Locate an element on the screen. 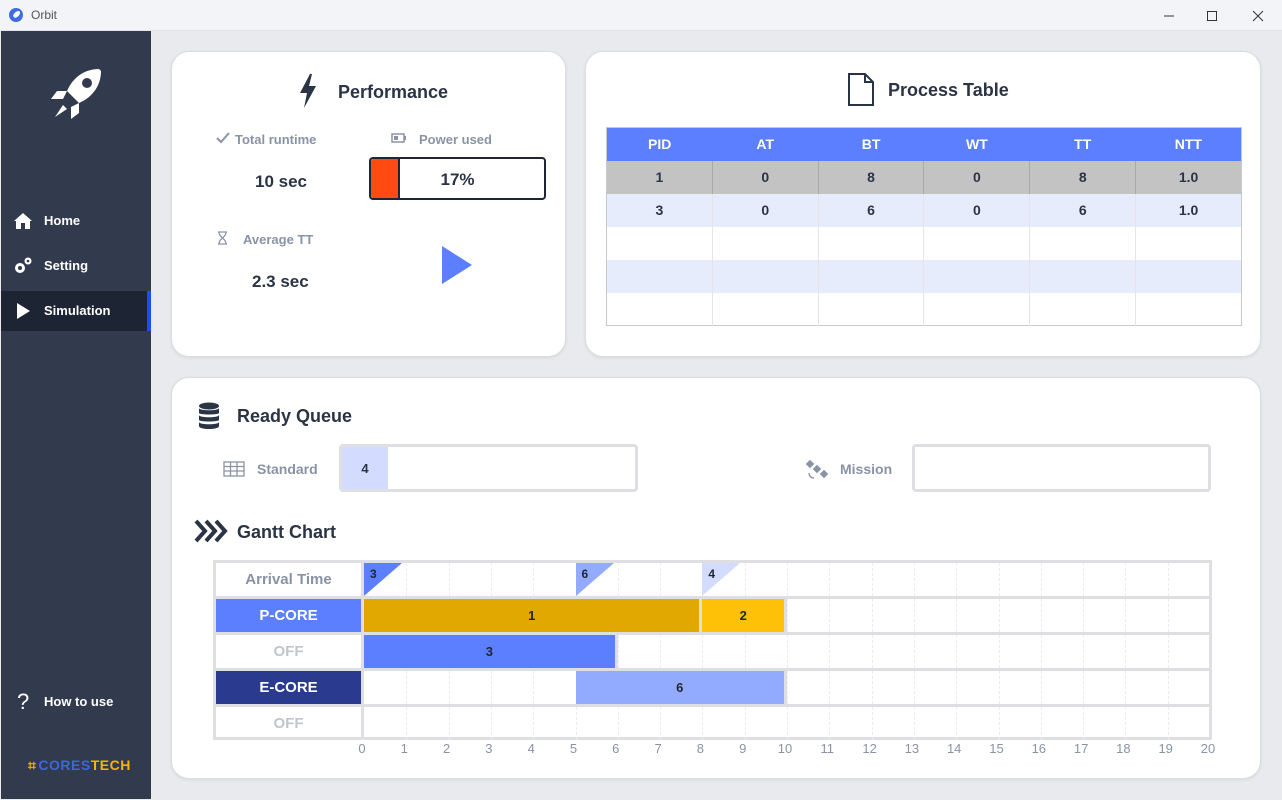 This screenshot has width=1282, height=800. row-label-off: OFF is located at coordinates (290, 723).